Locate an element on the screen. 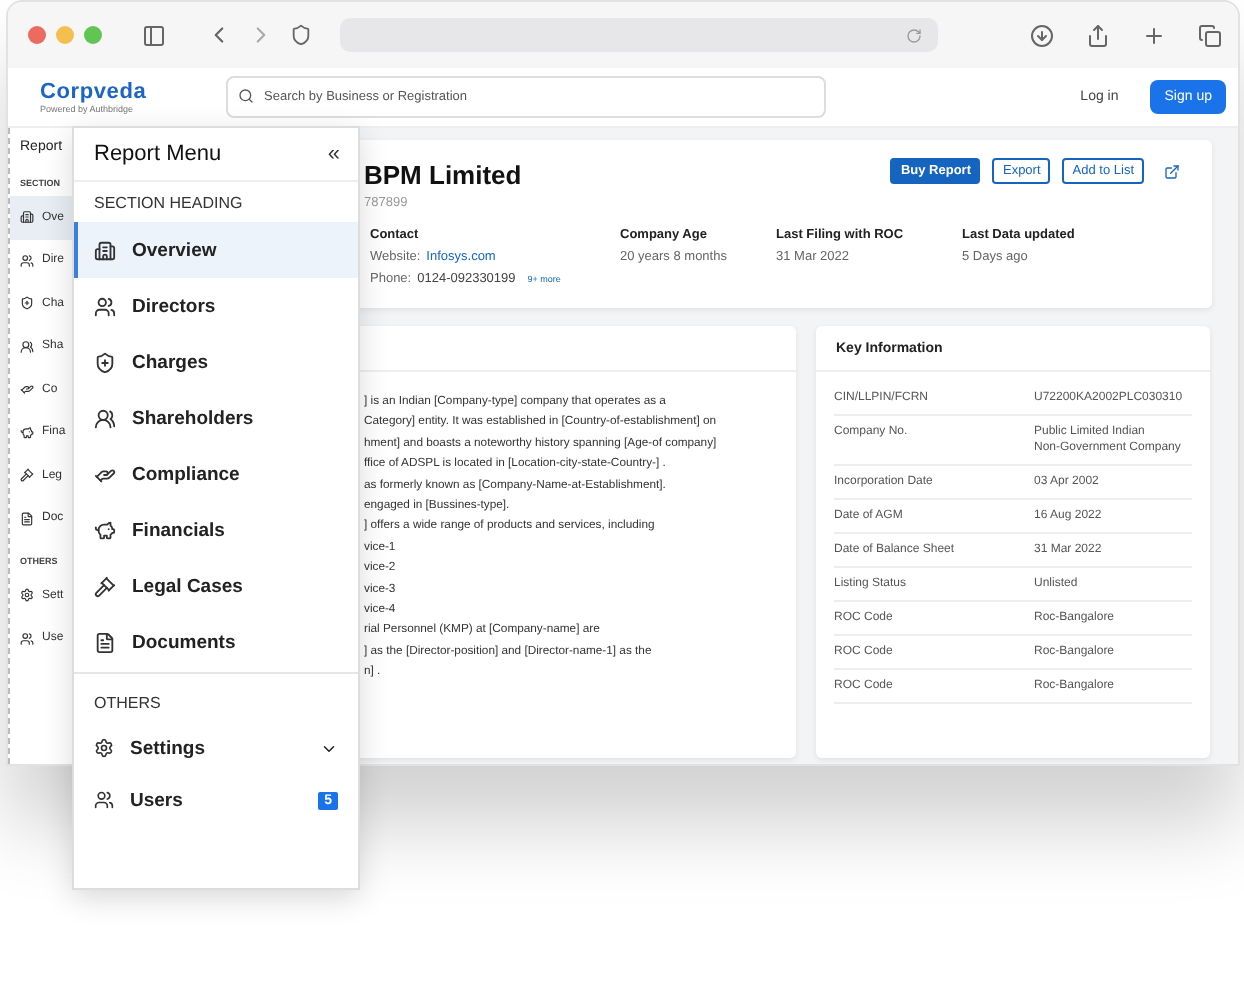 The image size is (1244, 1000). menu-title: Report Menu is located at coordinates (158, 154).